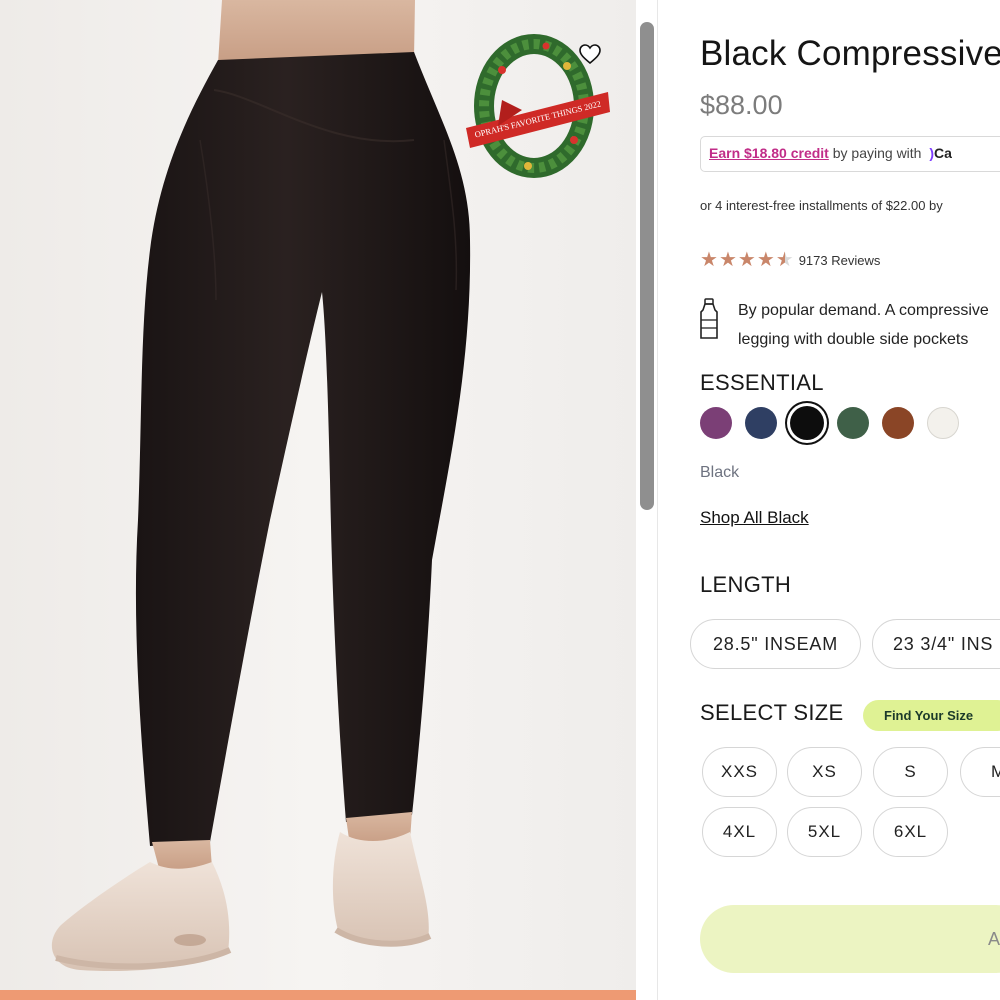  I want to click on collection-label: ESSENTIAL, so click(762, 382).